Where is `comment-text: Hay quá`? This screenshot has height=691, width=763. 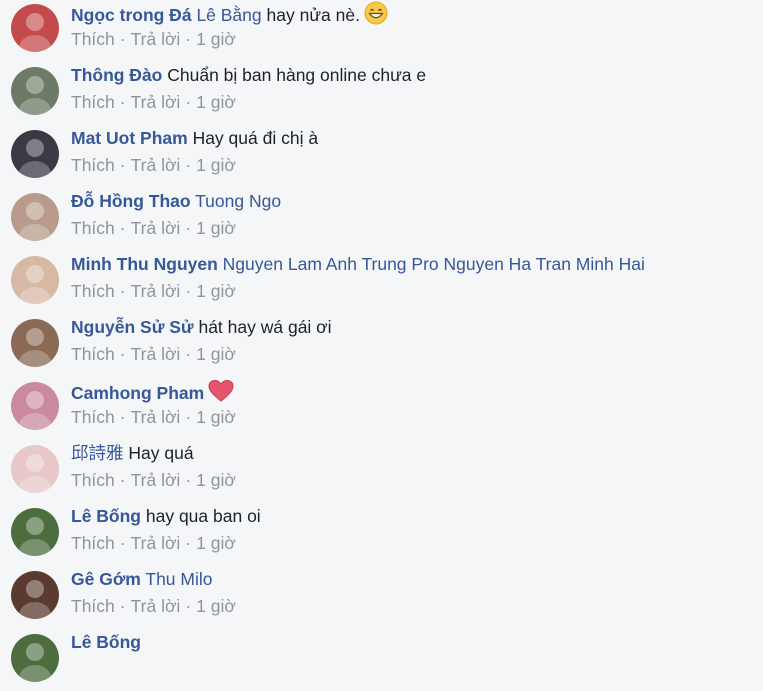
comment-text: Hay quá is located at coordinates (161, 453).